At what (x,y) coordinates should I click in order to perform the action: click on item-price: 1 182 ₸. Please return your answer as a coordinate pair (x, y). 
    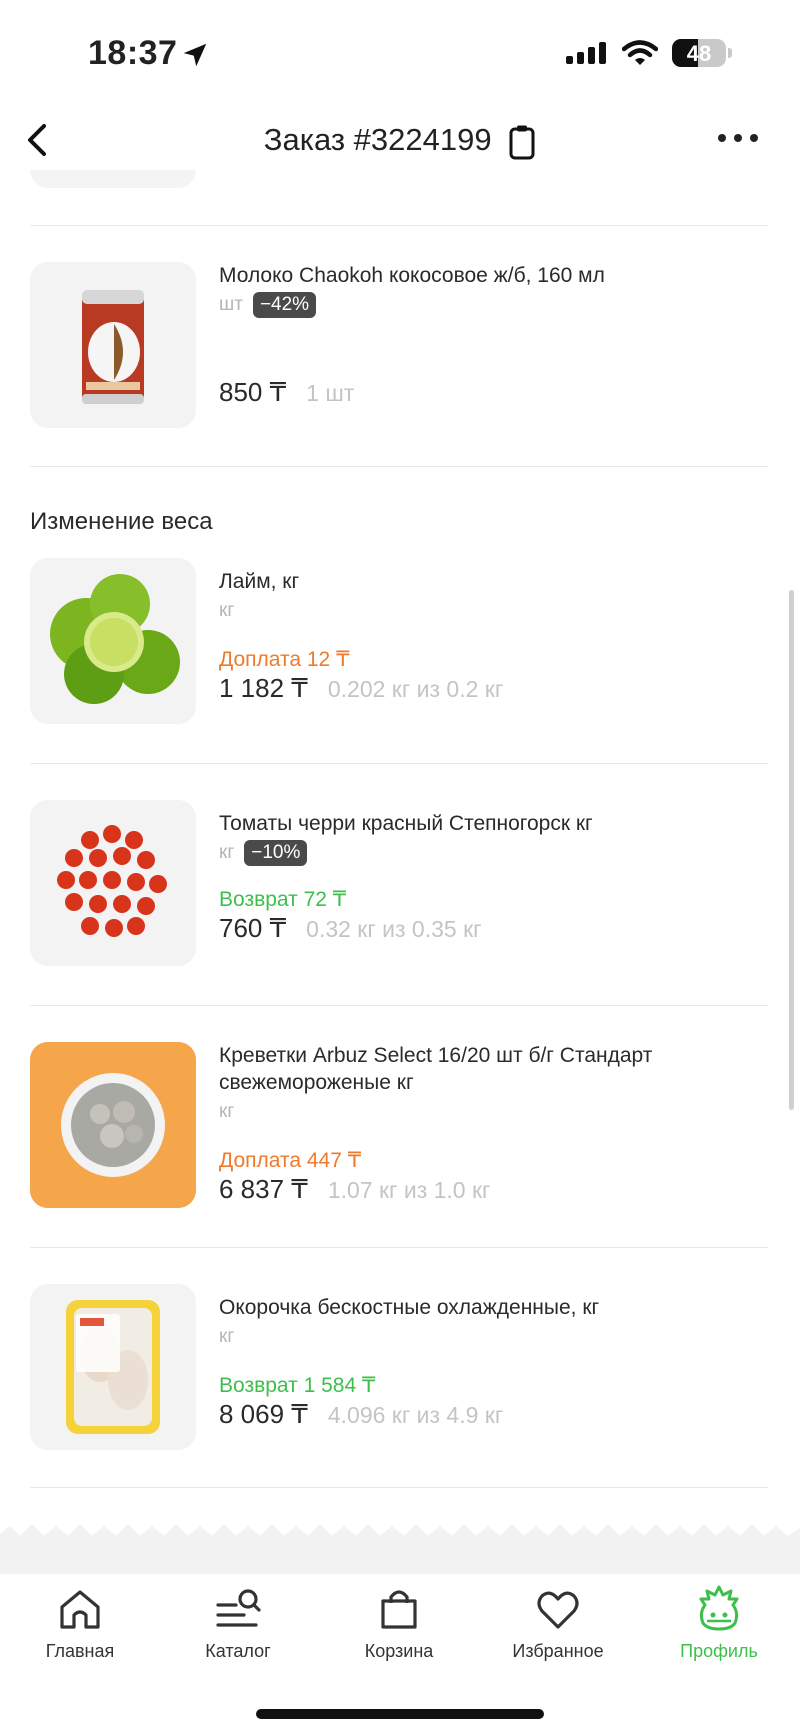
    Looking at the image, I should click on (263, 688).